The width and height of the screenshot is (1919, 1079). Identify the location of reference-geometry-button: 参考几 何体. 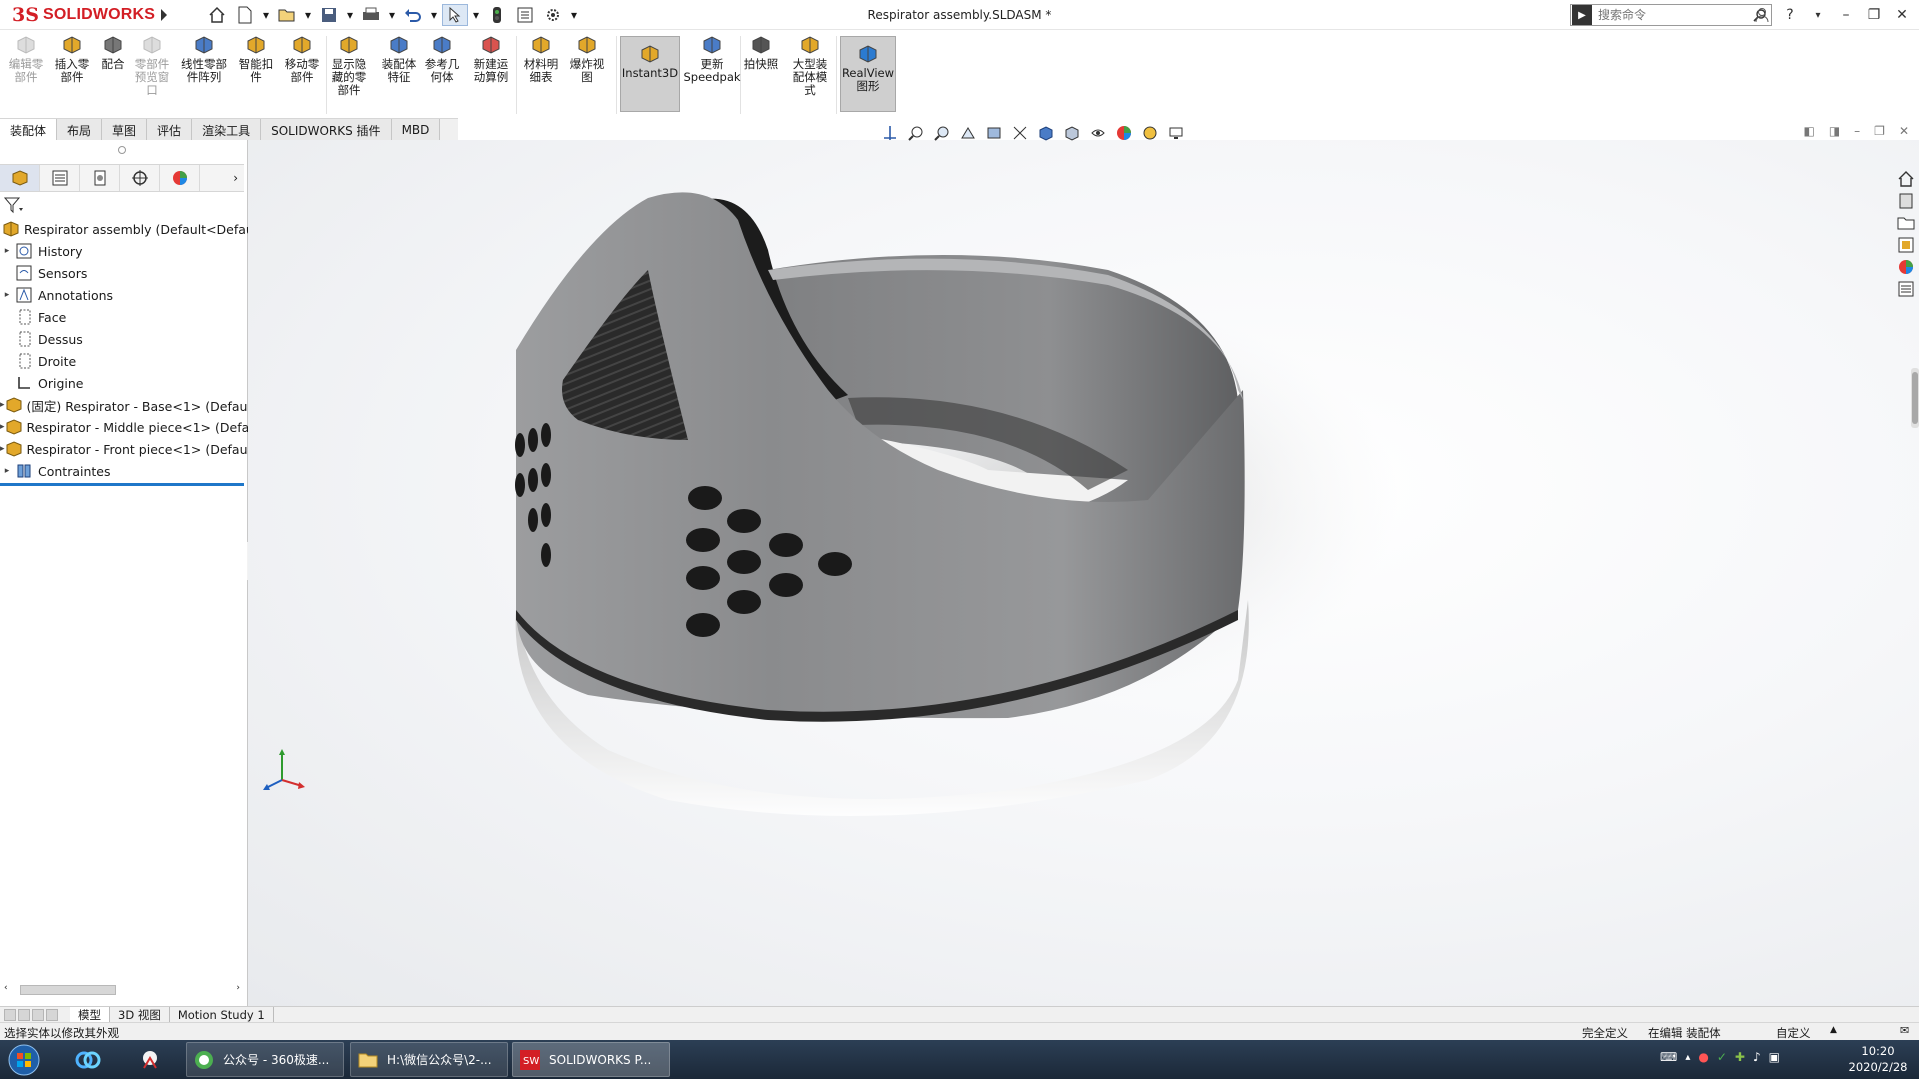
(442, 59).